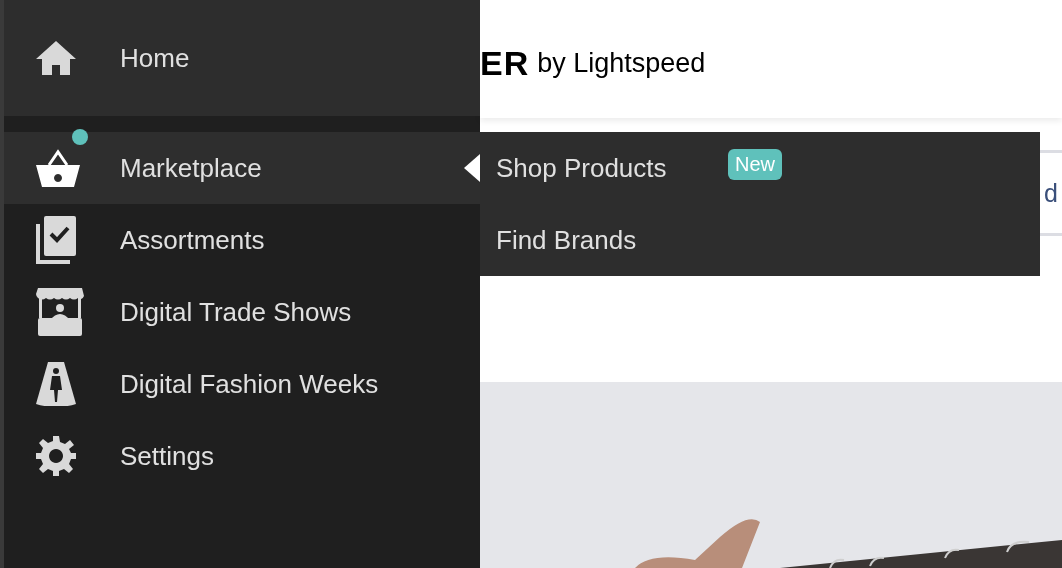 This screenshot has height=568, width=1062. Describe the element at coordinates (612, 240) in the screenshot. I see `submenu-item: Find Brands` at that location.